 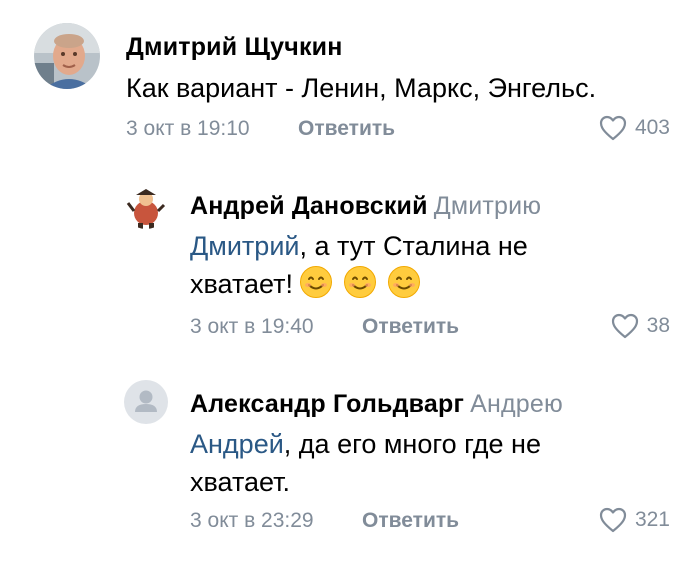 What do you see at coordinates (146, 207) in the screenshot?
I see `cartoon-character-icon` at bounding box center [146, 207].